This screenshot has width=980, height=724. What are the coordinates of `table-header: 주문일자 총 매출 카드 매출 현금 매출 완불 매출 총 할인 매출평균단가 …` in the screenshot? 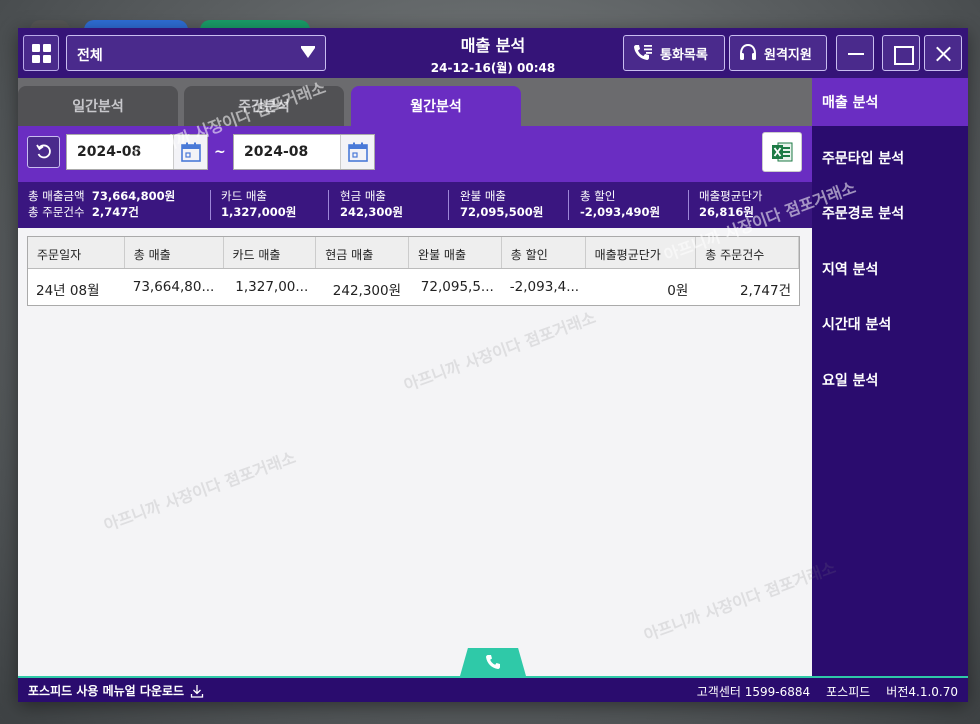 It's located at (414, 253).